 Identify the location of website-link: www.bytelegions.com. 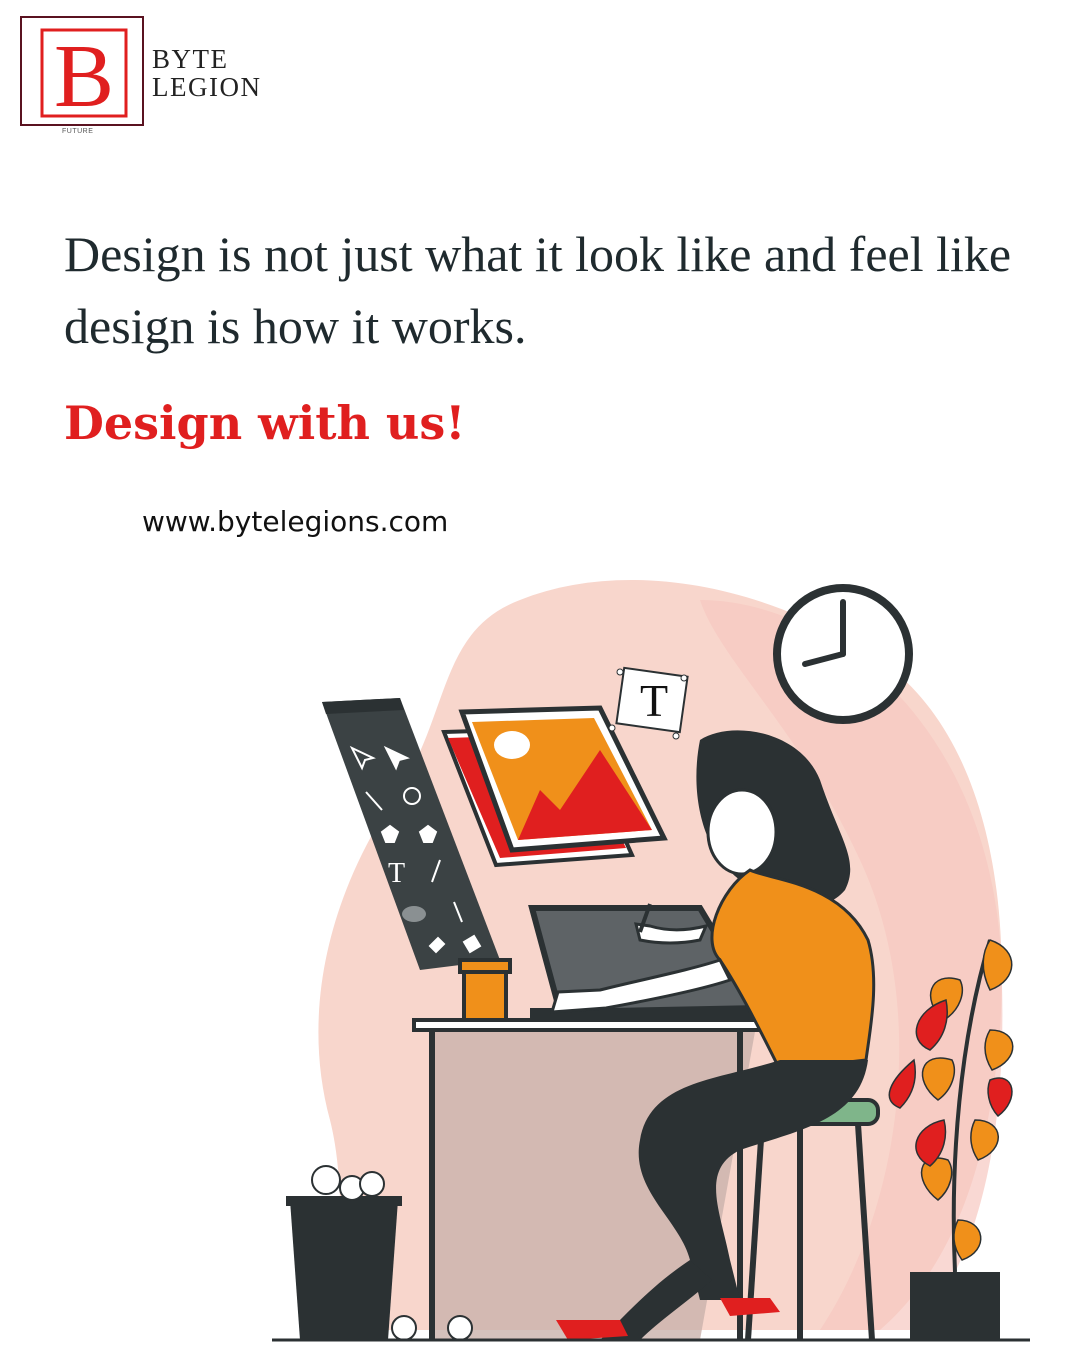
(295, 521).